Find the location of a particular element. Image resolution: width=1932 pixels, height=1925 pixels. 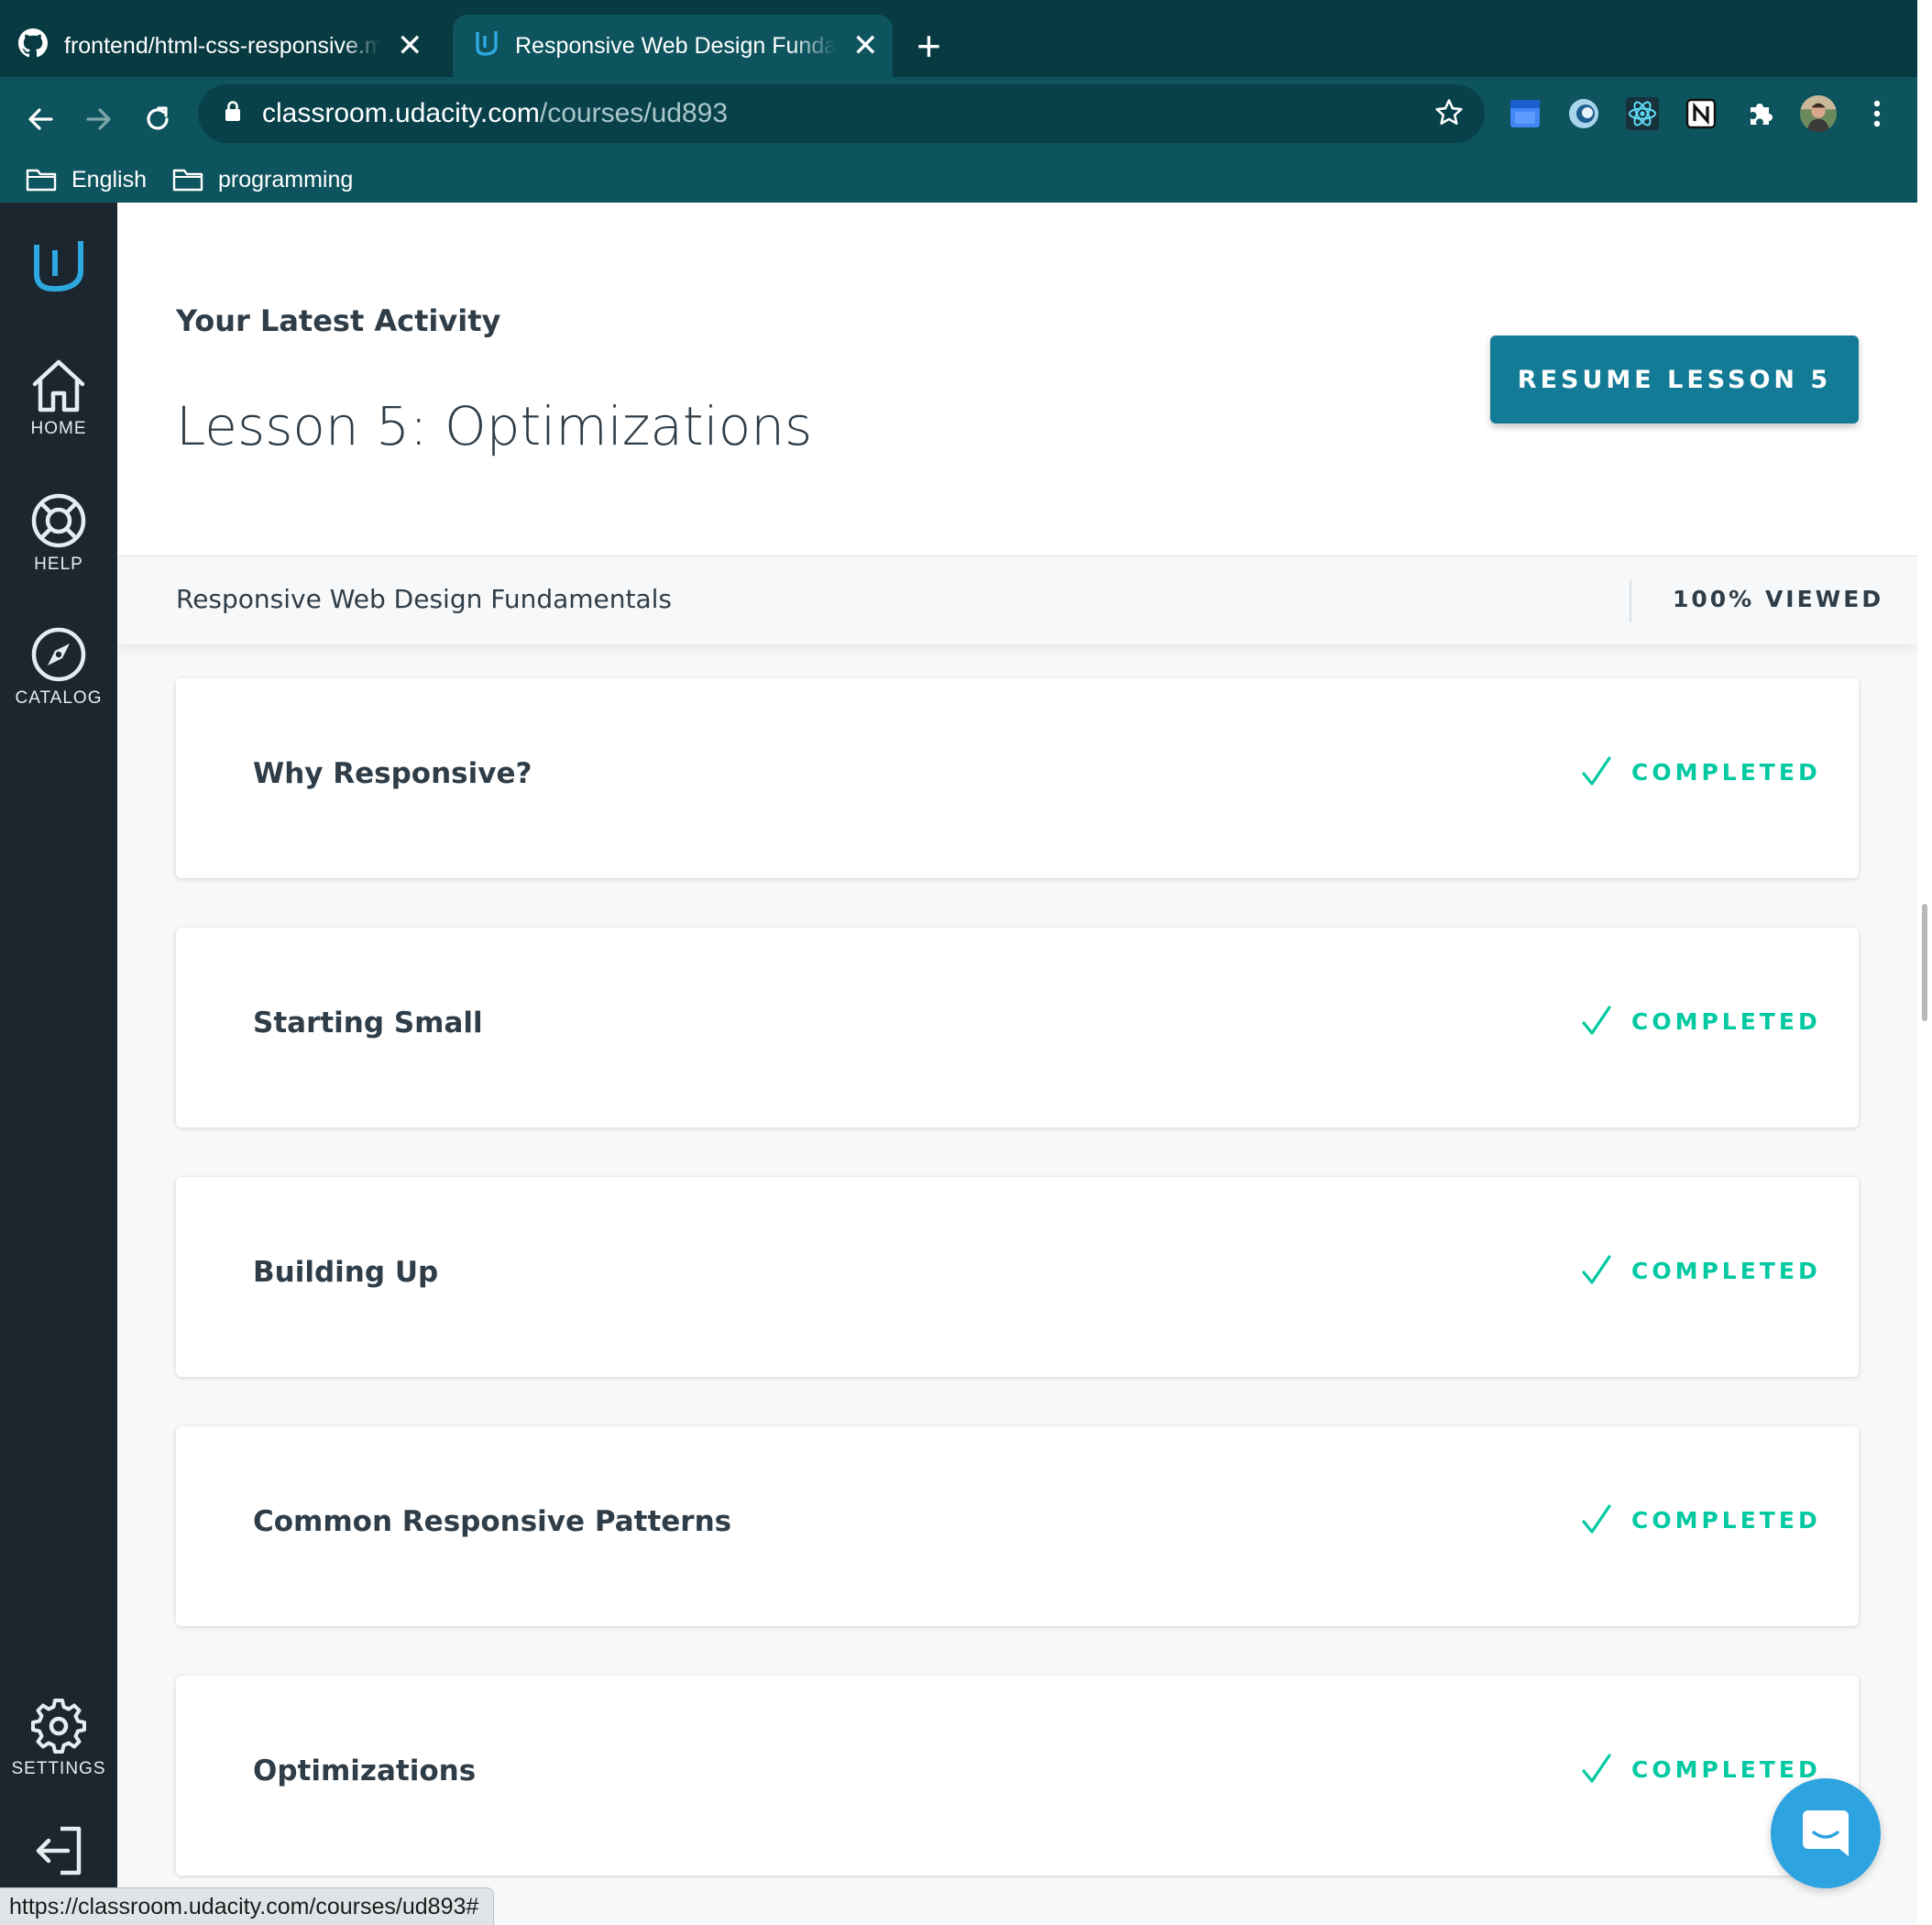

sidebar-item-label: HOME is located at coordinates (58, 428).